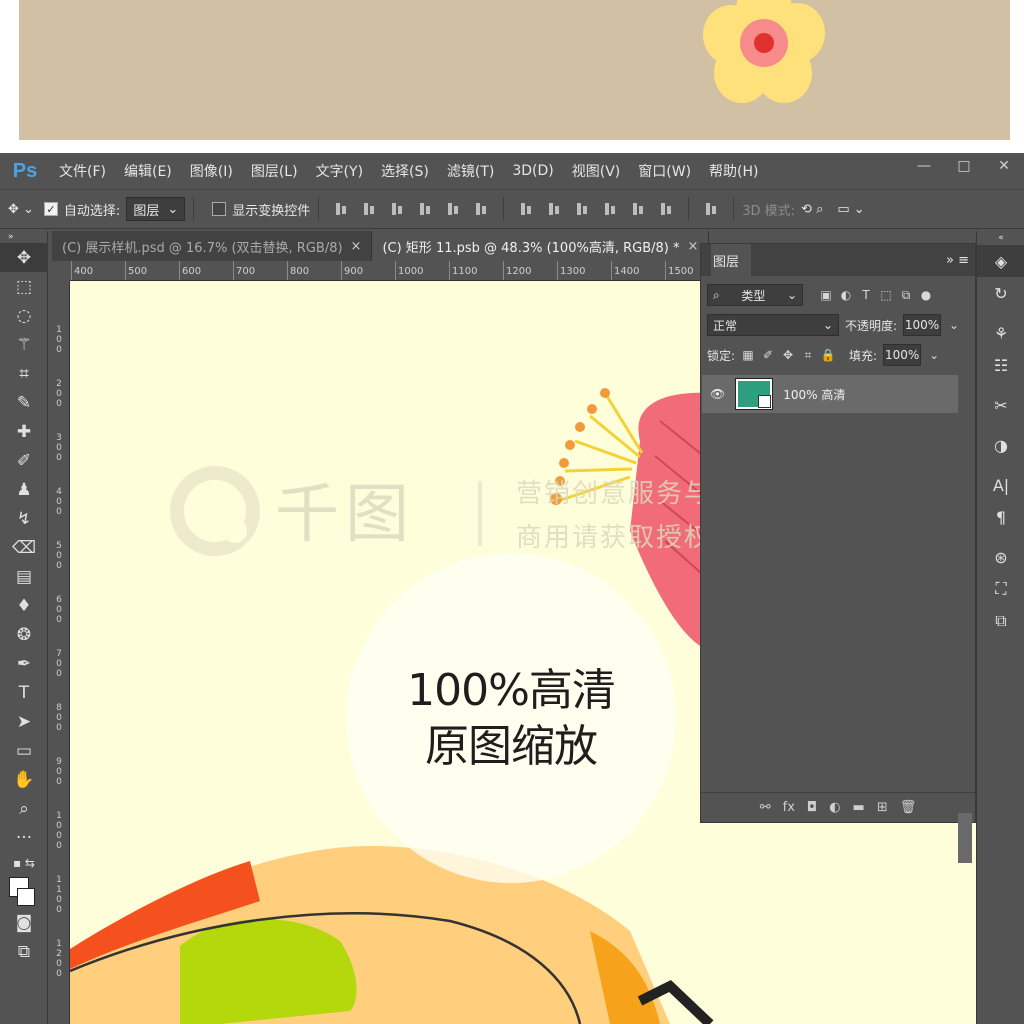 The height and width of the screenshot is (1024, 1024). What do you see at coordinates (24, 460) in the screenshot?
I see `brush-tool-icon: ✐` at bounding box center [24, 460].